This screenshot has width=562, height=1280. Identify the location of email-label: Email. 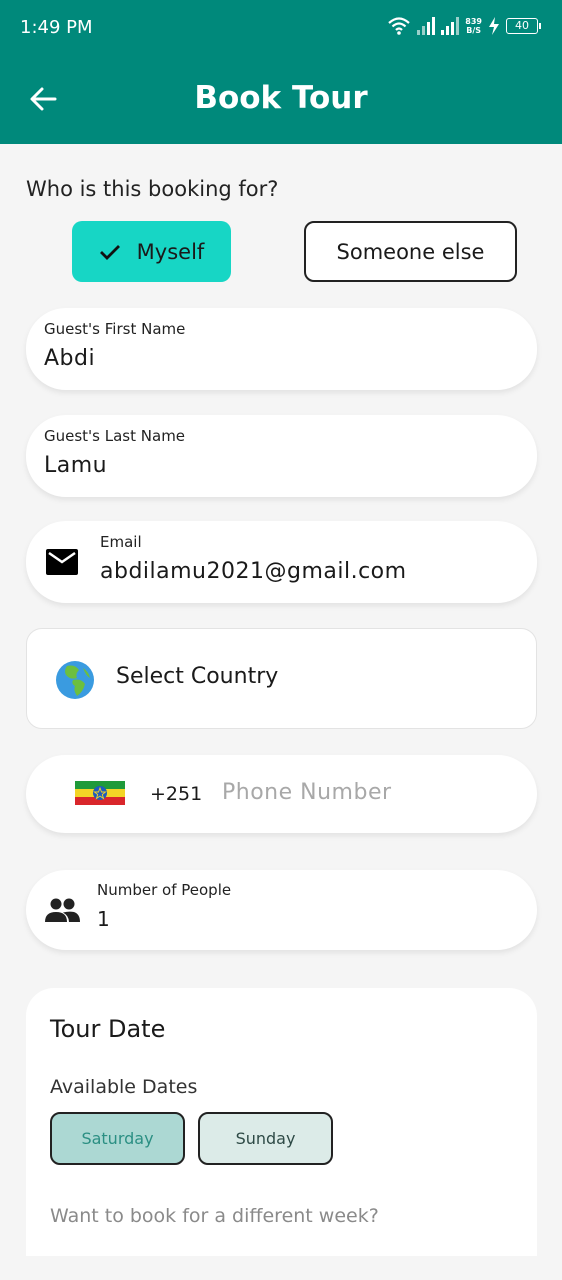
(121, 542).